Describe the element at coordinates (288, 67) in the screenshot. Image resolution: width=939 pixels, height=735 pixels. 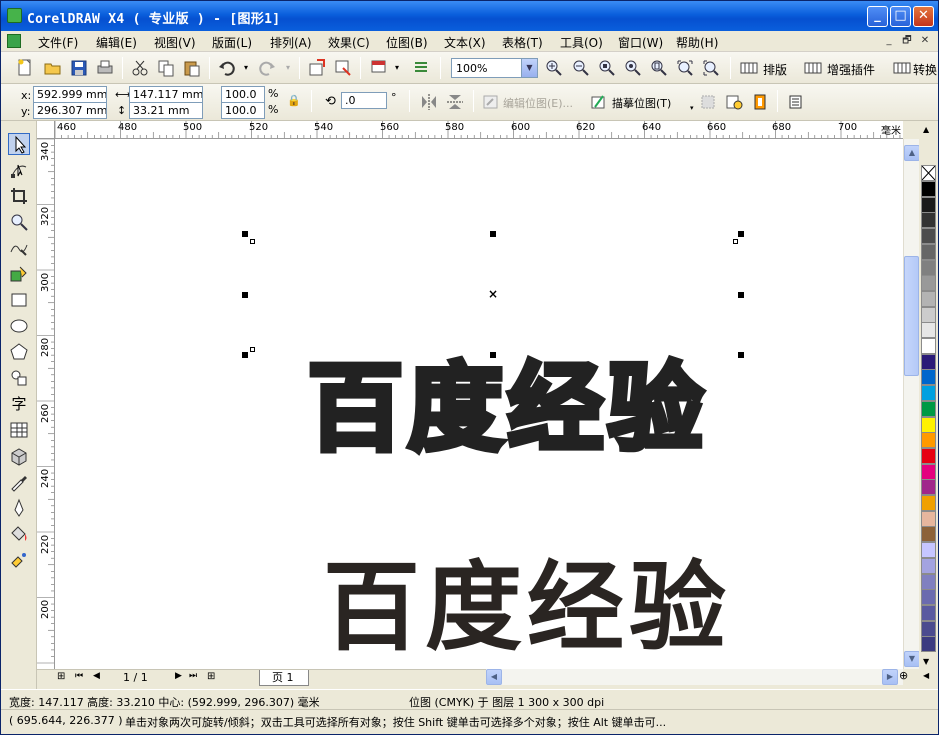
I see `redo-dropdown-icon: ▾` at that location.